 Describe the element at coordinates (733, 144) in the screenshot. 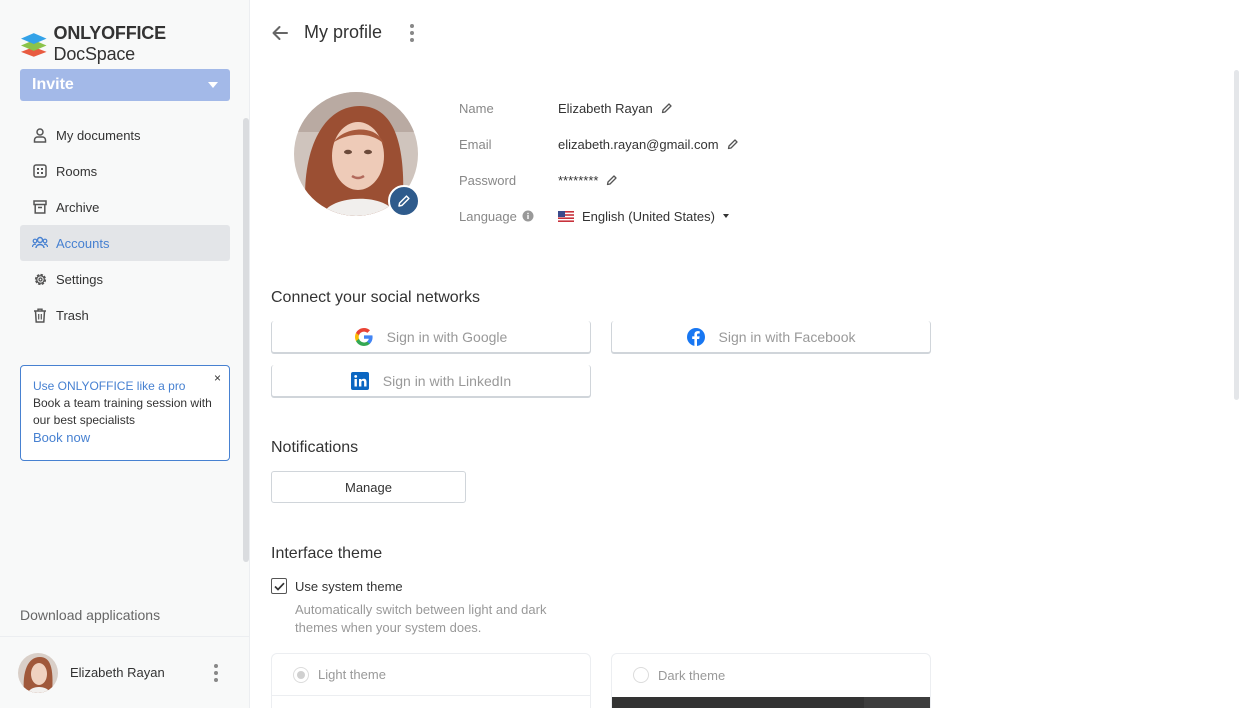

I see `edit-email-icon` at that location.